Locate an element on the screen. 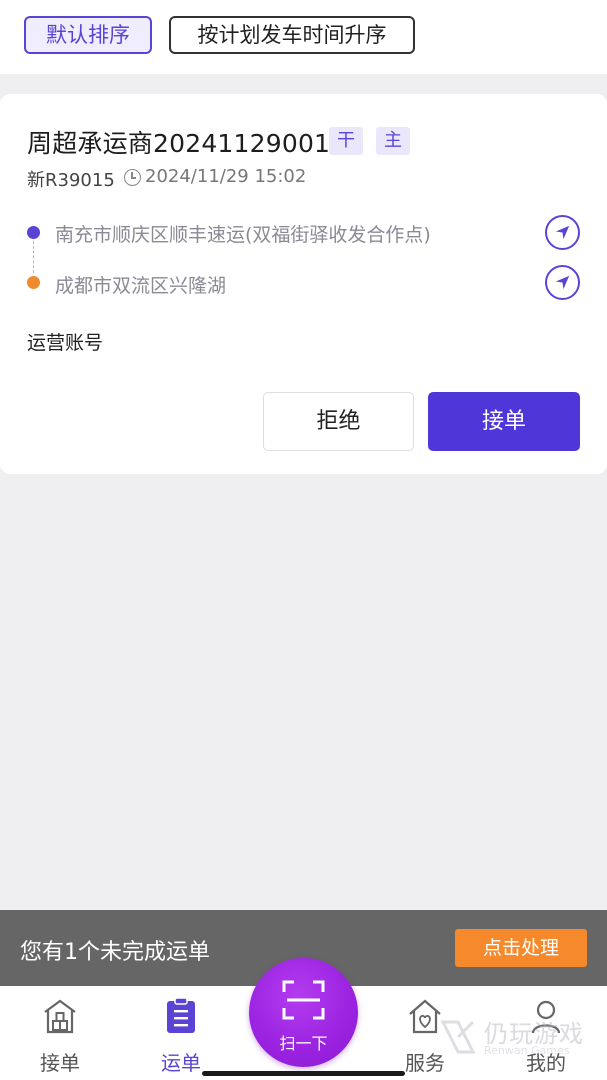  order-datetime: 2024/11/29 15:02 is located at coordinates (226, 176).